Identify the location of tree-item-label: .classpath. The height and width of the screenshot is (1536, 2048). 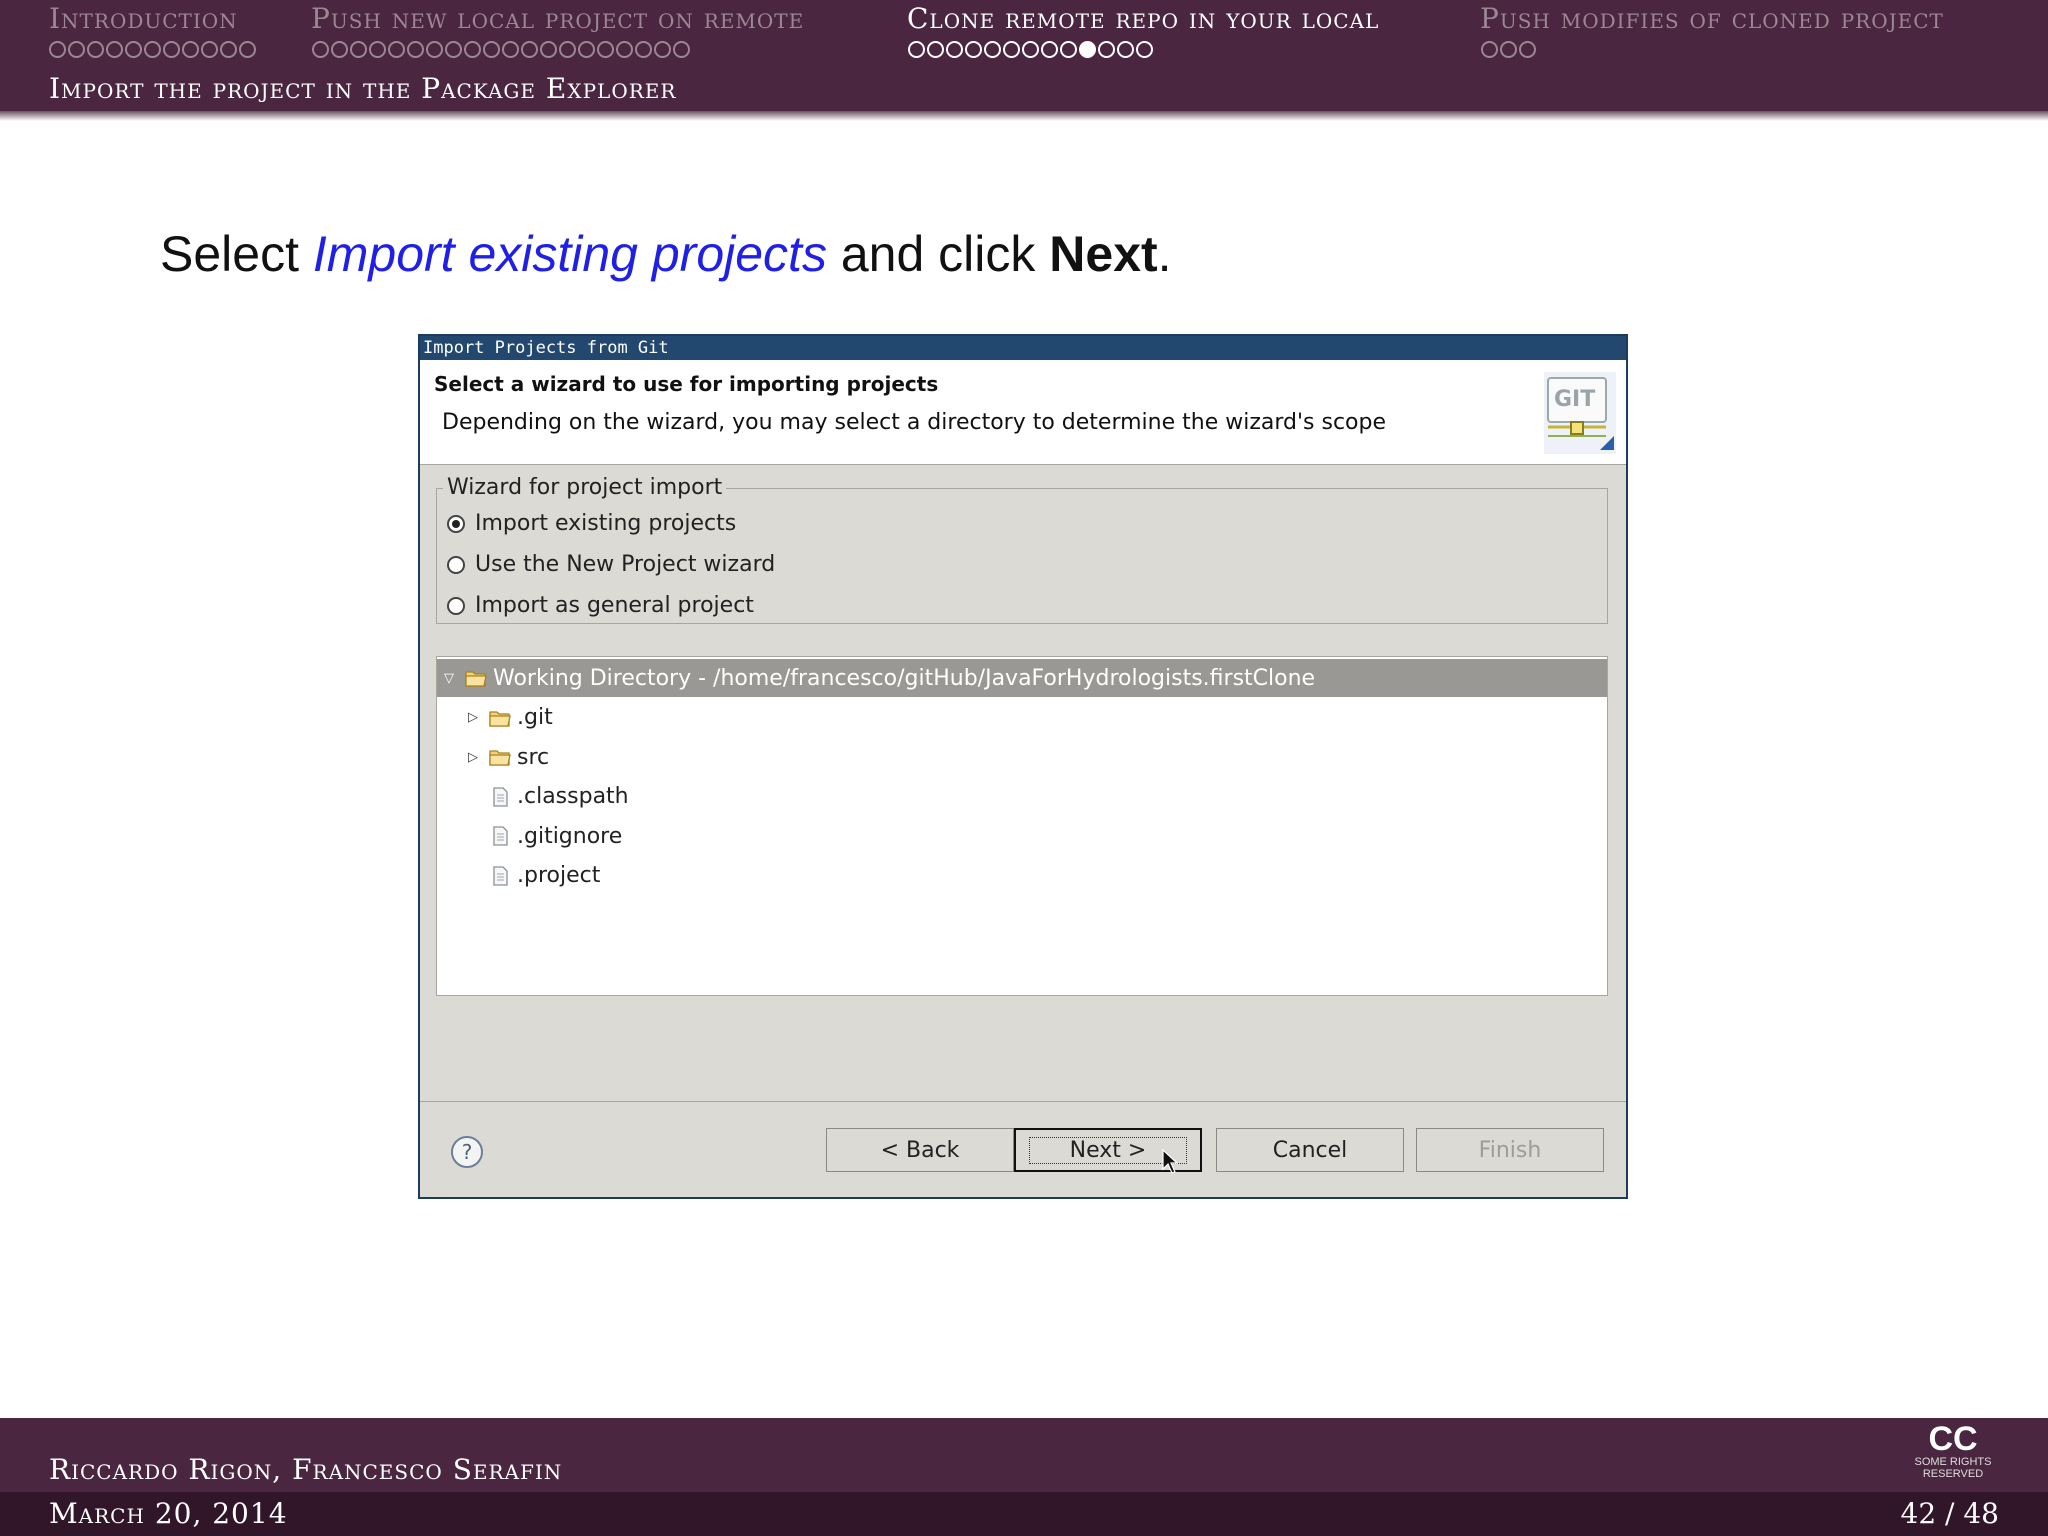
(573, 796).